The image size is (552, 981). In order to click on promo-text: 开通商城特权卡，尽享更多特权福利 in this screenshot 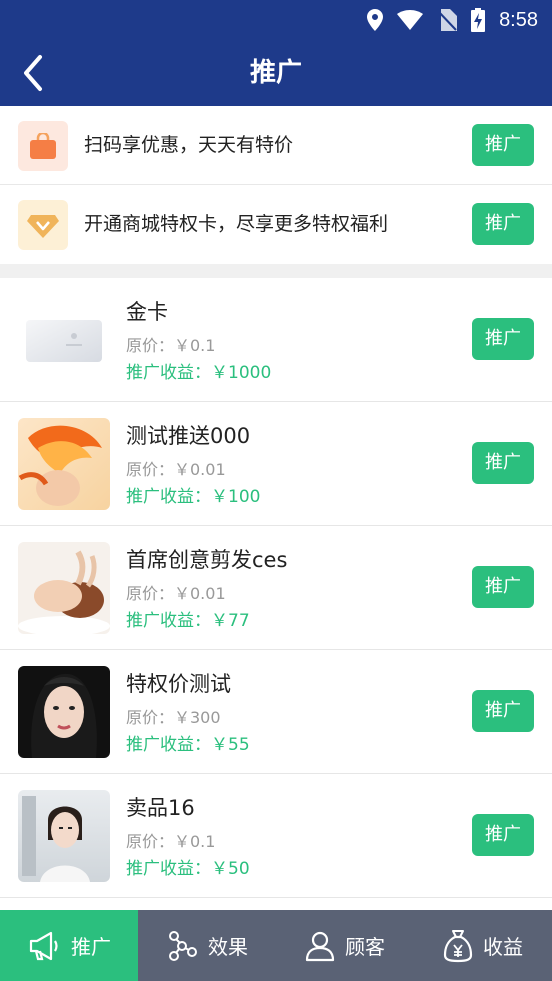, I will do `click(236, 224)`.